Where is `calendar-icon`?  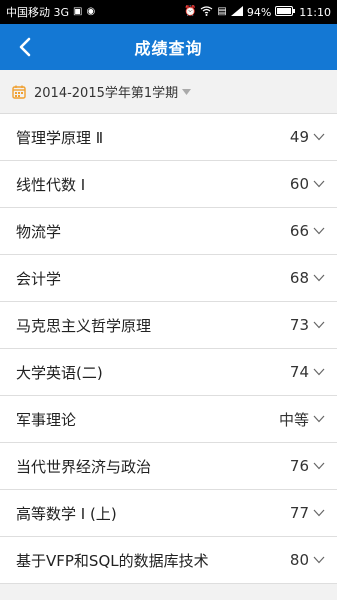 calendar-icon is located at coordinates (19, 92).